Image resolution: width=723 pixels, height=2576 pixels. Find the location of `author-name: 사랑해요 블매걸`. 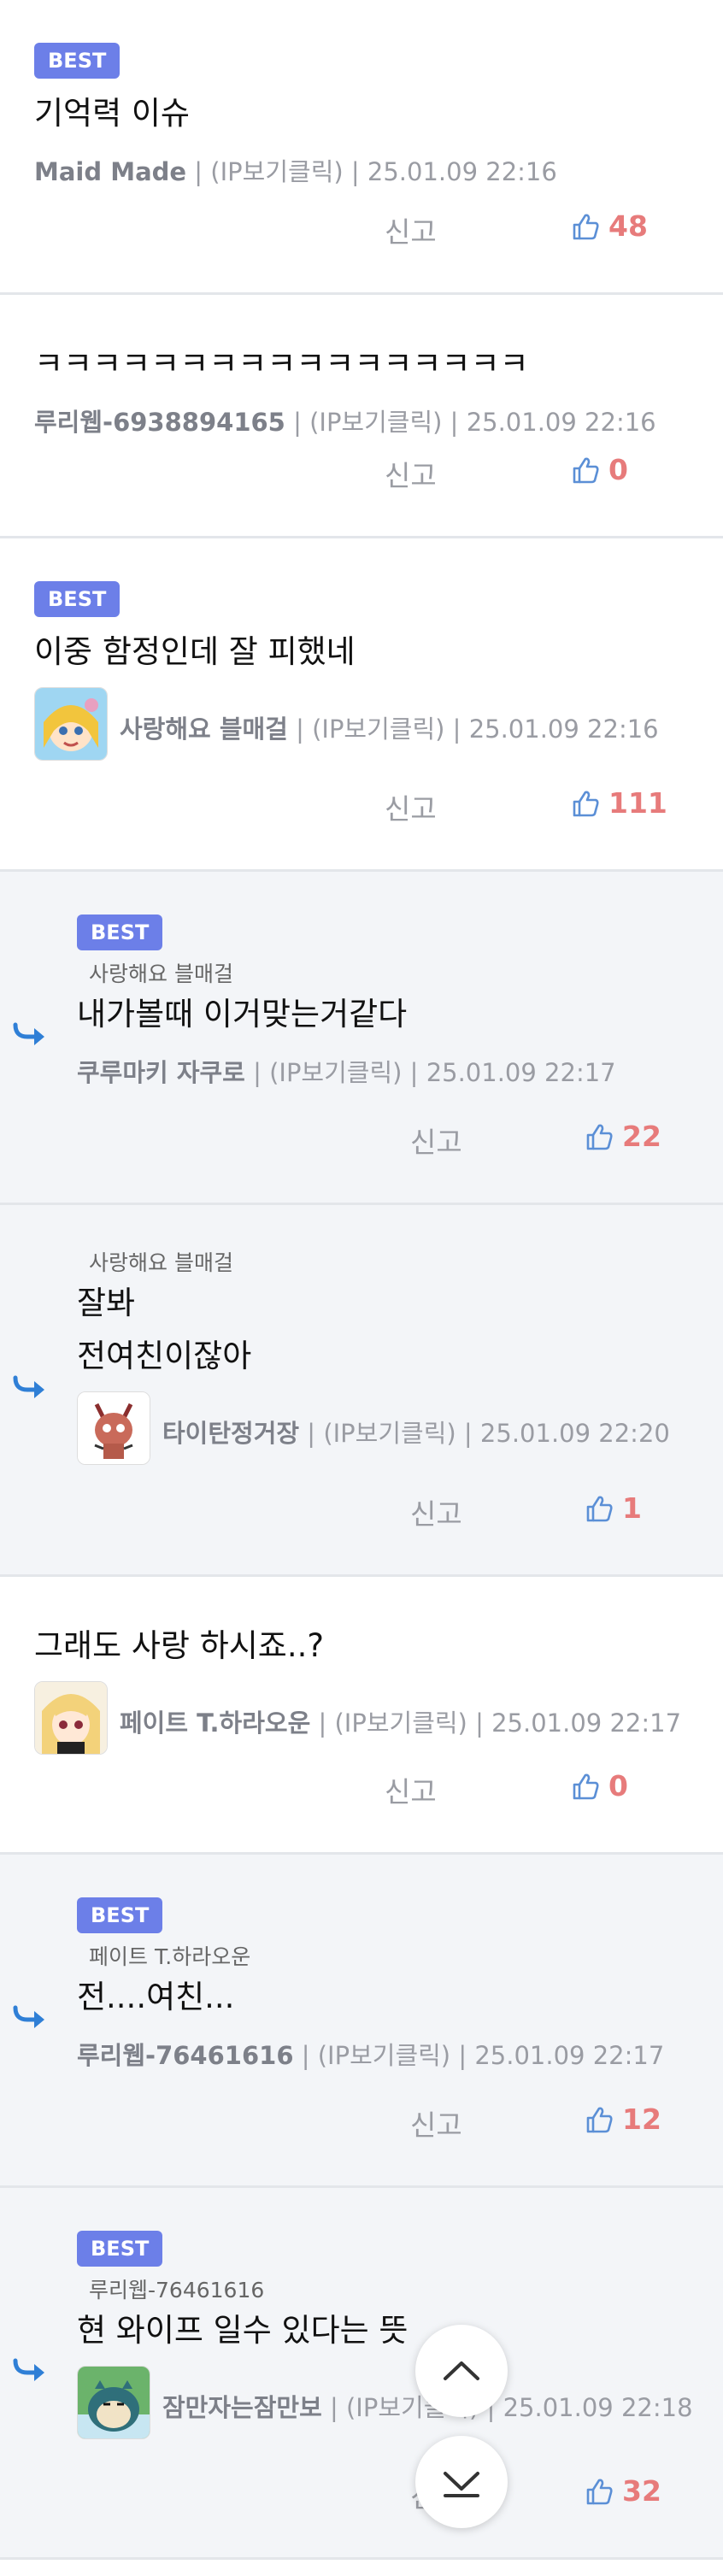

author-name: 사랑해요 블매걸 is located at coordinates (204, 729).